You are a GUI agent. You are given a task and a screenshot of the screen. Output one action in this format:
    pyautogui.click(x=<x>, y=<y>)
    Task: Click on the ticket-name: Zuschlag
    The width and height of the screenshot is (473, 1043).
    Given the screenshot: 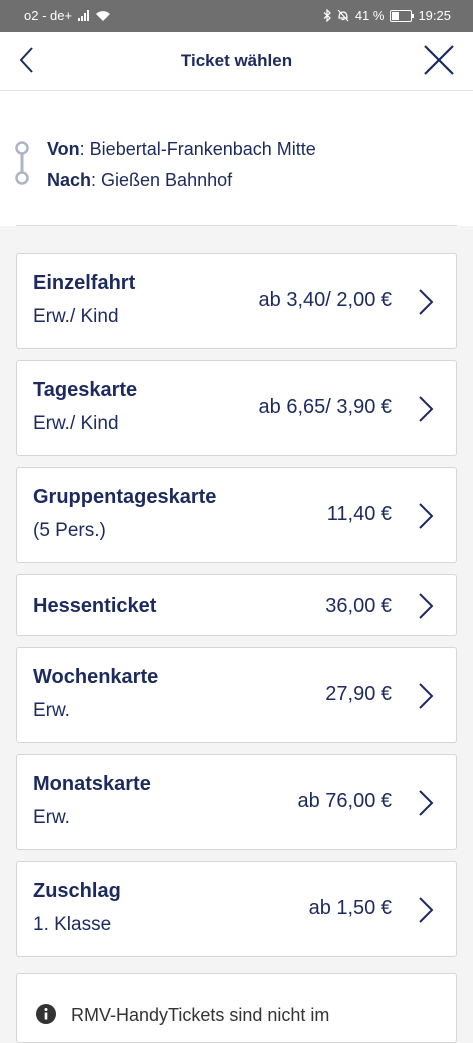 What is the action you would take?
    pyautogui.click(x=77, y=891)
    